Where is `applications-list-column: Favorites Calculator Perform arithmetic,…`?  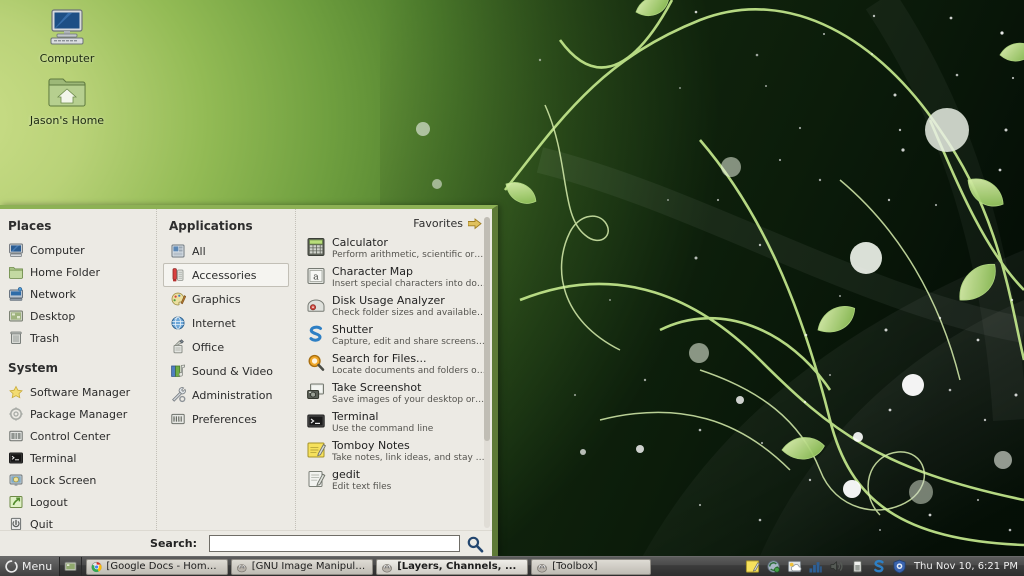 applications-list-column: Favorites Calculator Perform arithmetic,… is located at coordinates (394, 369).